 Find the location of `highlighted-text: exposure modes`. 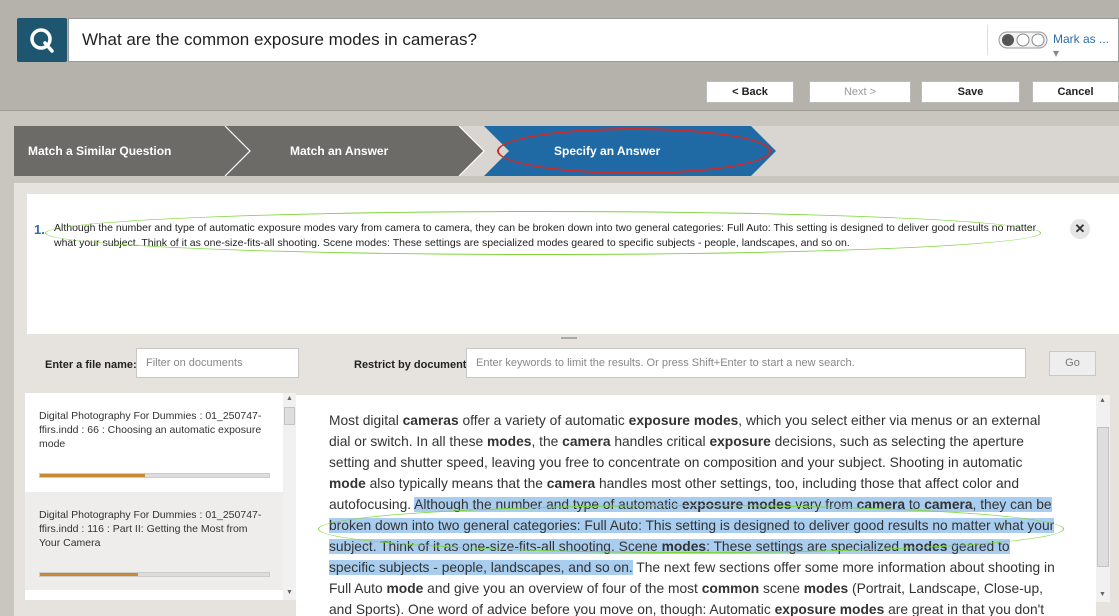

highlighted-text: exposure modes is located at coordinates (736, 504).